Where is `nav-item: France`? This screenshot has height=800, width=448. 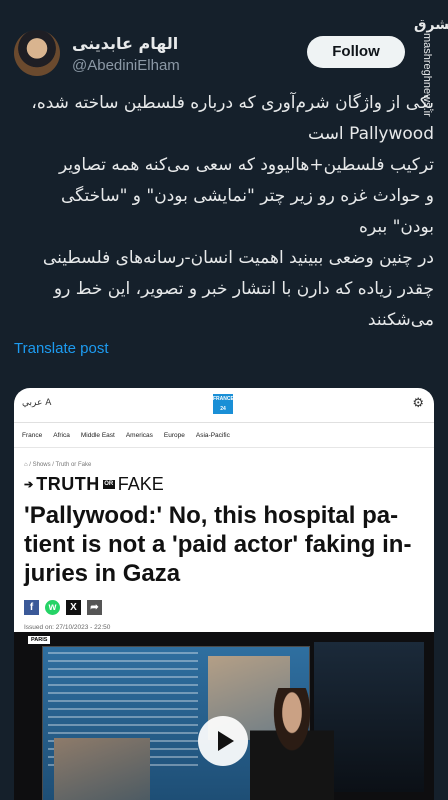 nav-item: France is located at coordinates (32, 435).